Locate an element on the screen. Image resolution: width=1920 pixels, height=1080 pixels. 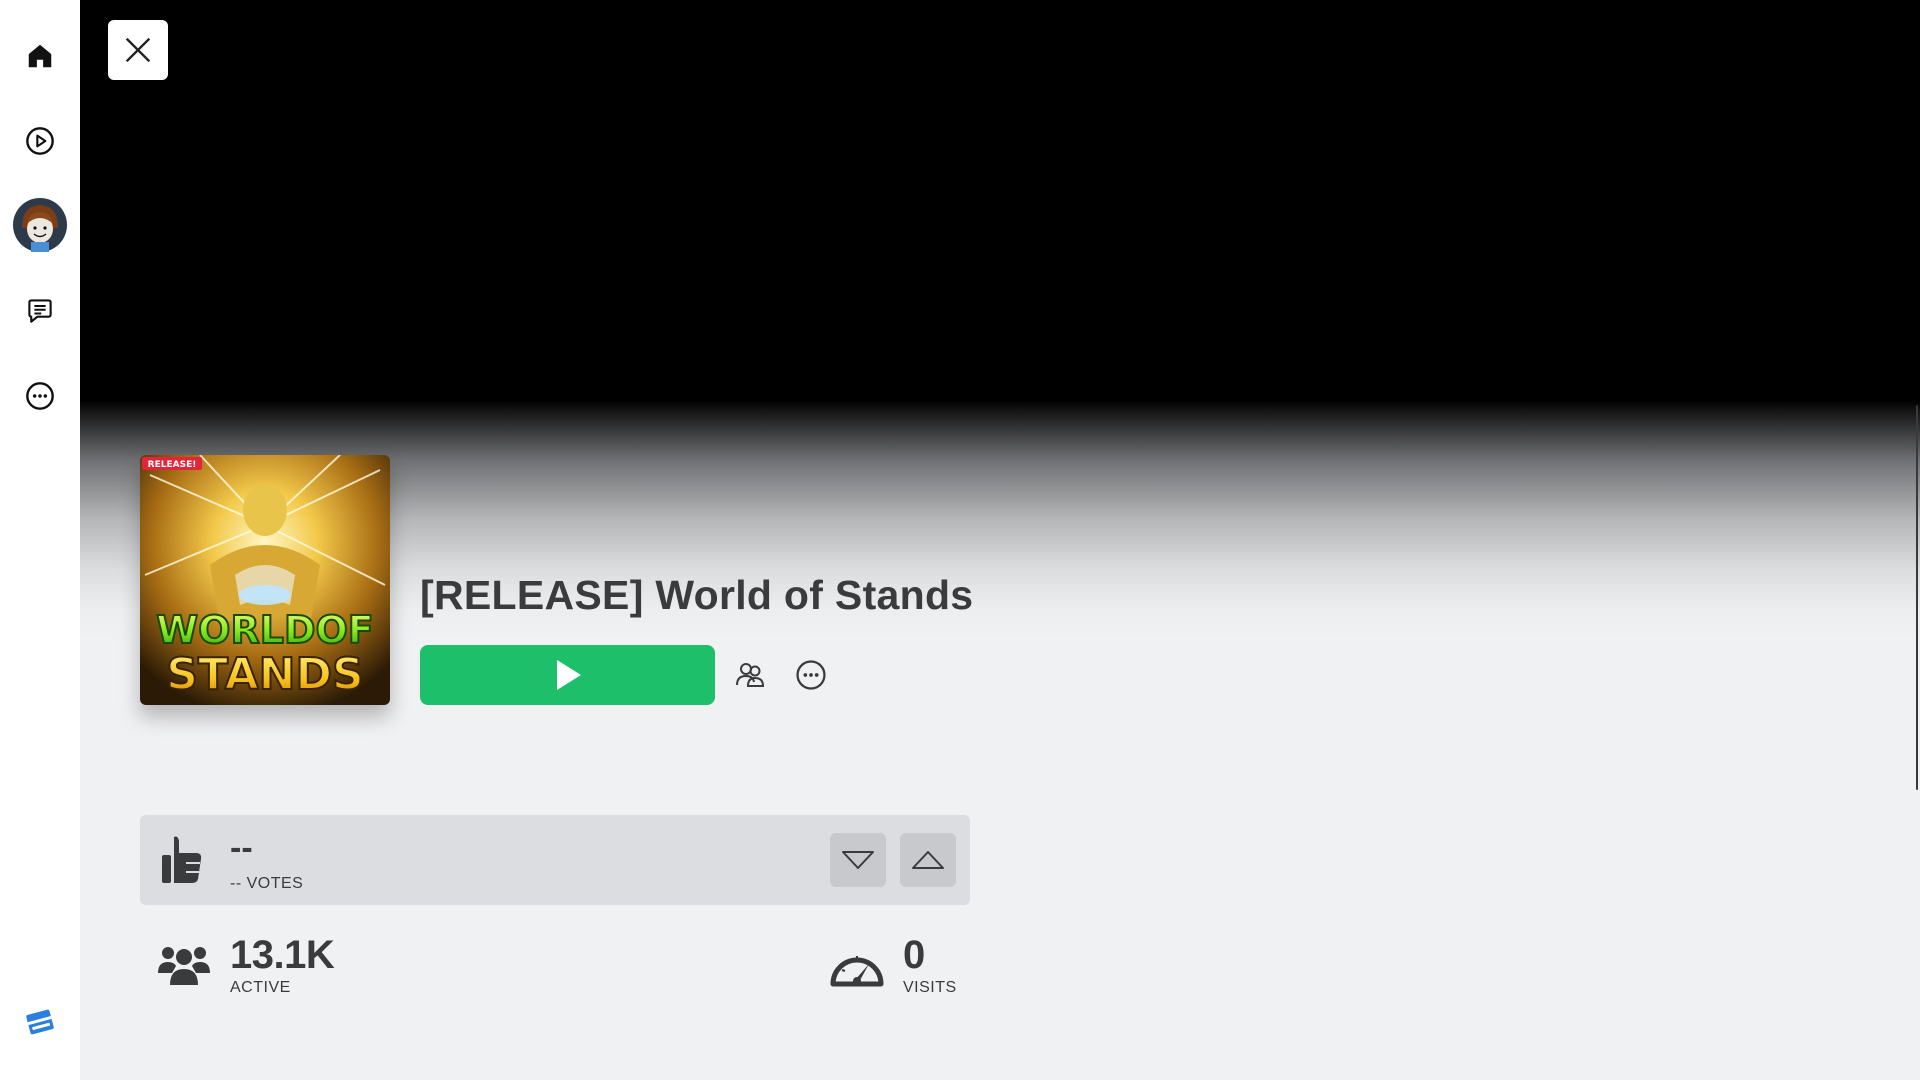
scrollbar is located at coordinates (1917, 597).